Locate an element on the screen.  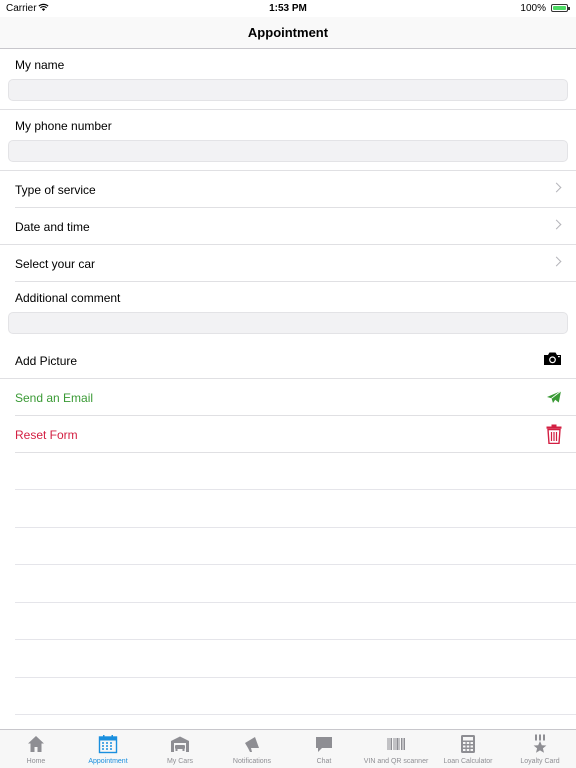
tab-appointment: Appointment is located at coordinates (108, 749).